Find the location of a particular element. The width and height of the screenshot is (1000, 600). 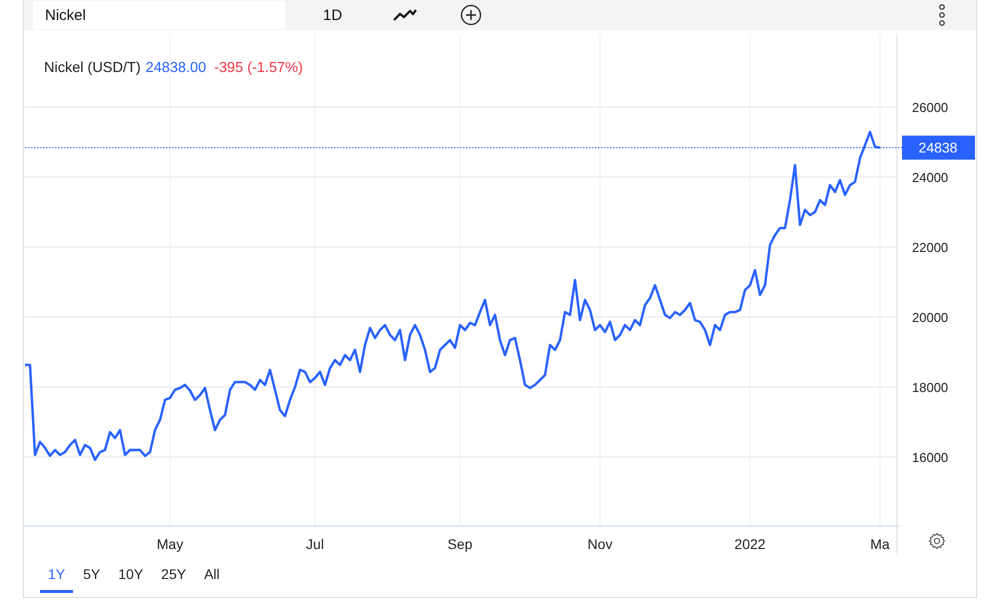

y-axis-label: 20000 is located at coordinates (930, 317).